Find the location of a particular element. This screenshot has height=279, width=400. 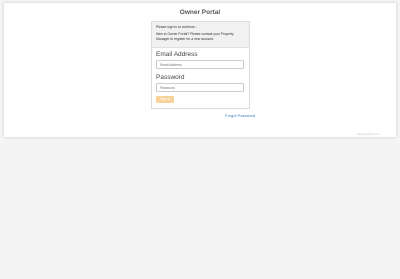

password-field is located at coordinates (200, 87).